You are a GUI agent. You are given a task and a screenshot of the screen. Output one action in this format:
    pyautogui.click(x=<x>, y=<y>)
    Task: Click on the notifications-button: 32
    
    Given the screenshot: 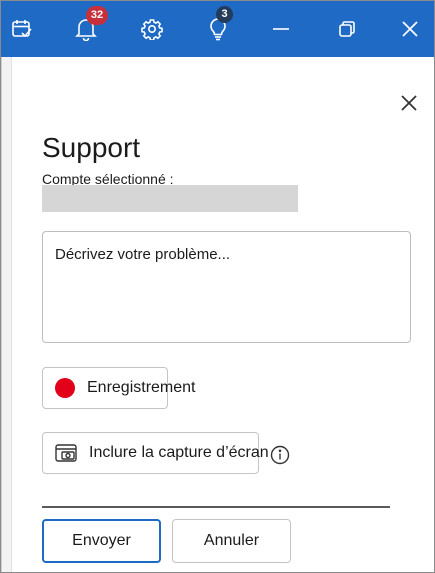 What is the action you would take?
    pyautogui.click(x=86, y=28)
    